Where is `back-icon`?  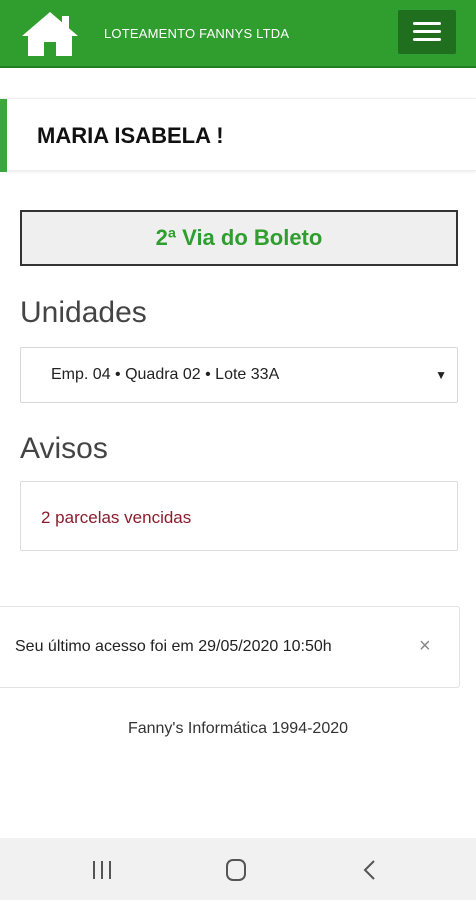 back-icon is located at coordinates (369, 870).